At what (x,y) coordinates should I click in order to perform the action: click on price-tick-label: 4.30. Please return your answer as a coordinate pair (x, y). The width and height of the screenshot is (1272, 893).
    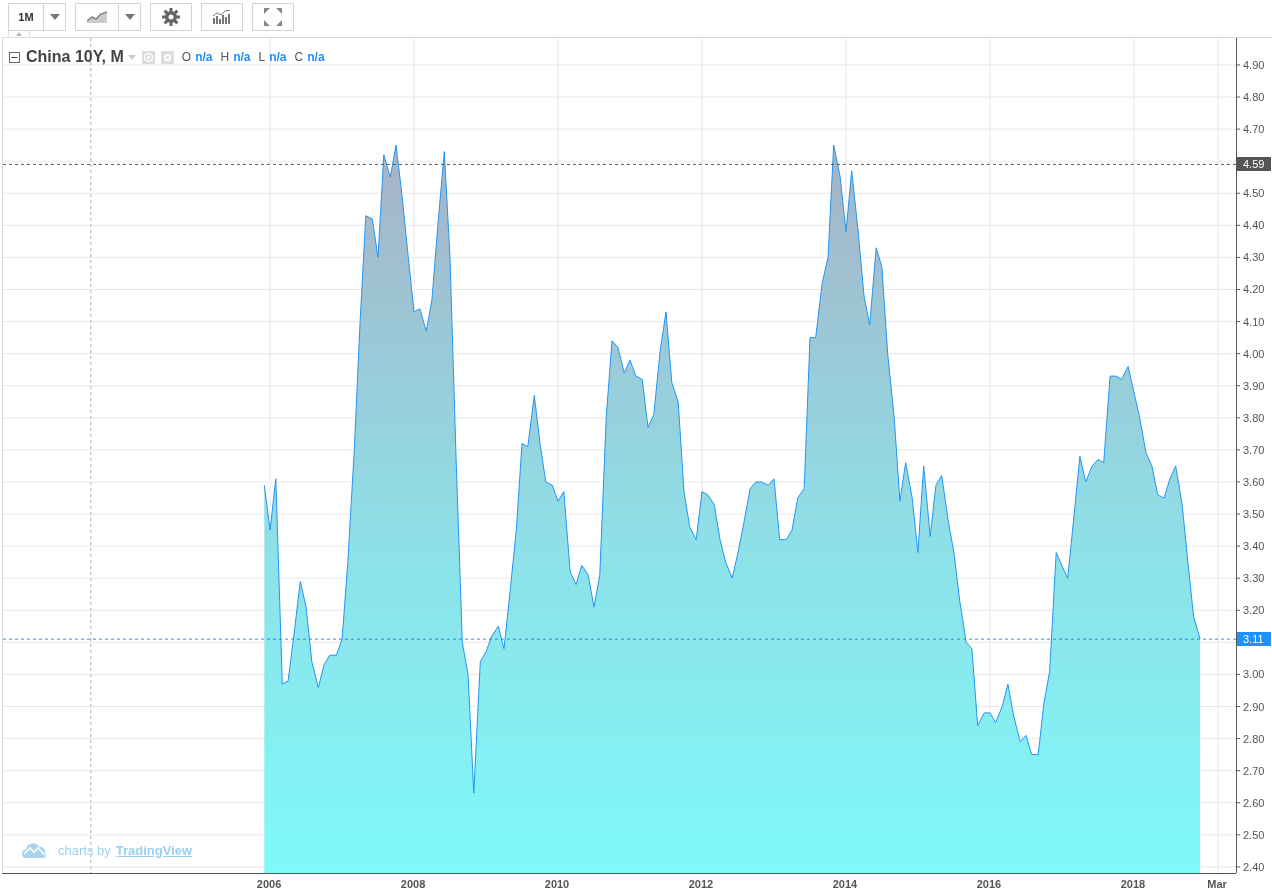
    Looking at the image, I should click on (1254, 257).